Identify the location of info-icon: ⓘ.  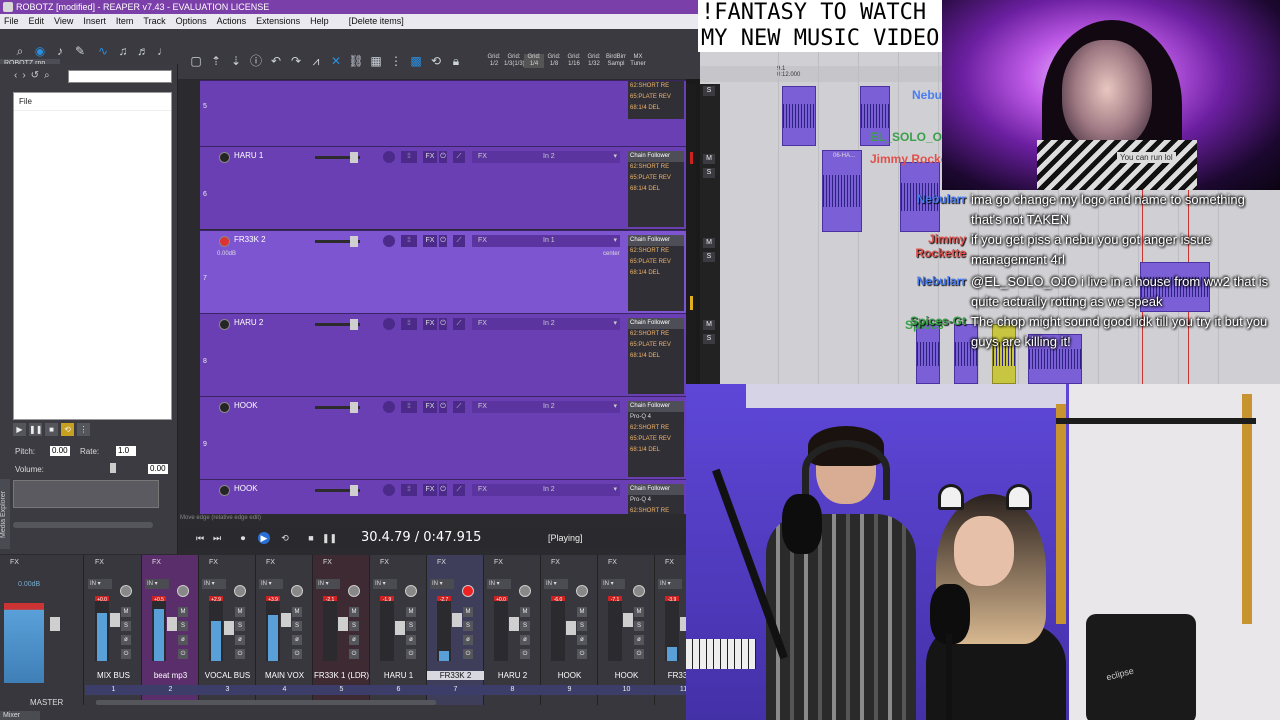
(256, 61).